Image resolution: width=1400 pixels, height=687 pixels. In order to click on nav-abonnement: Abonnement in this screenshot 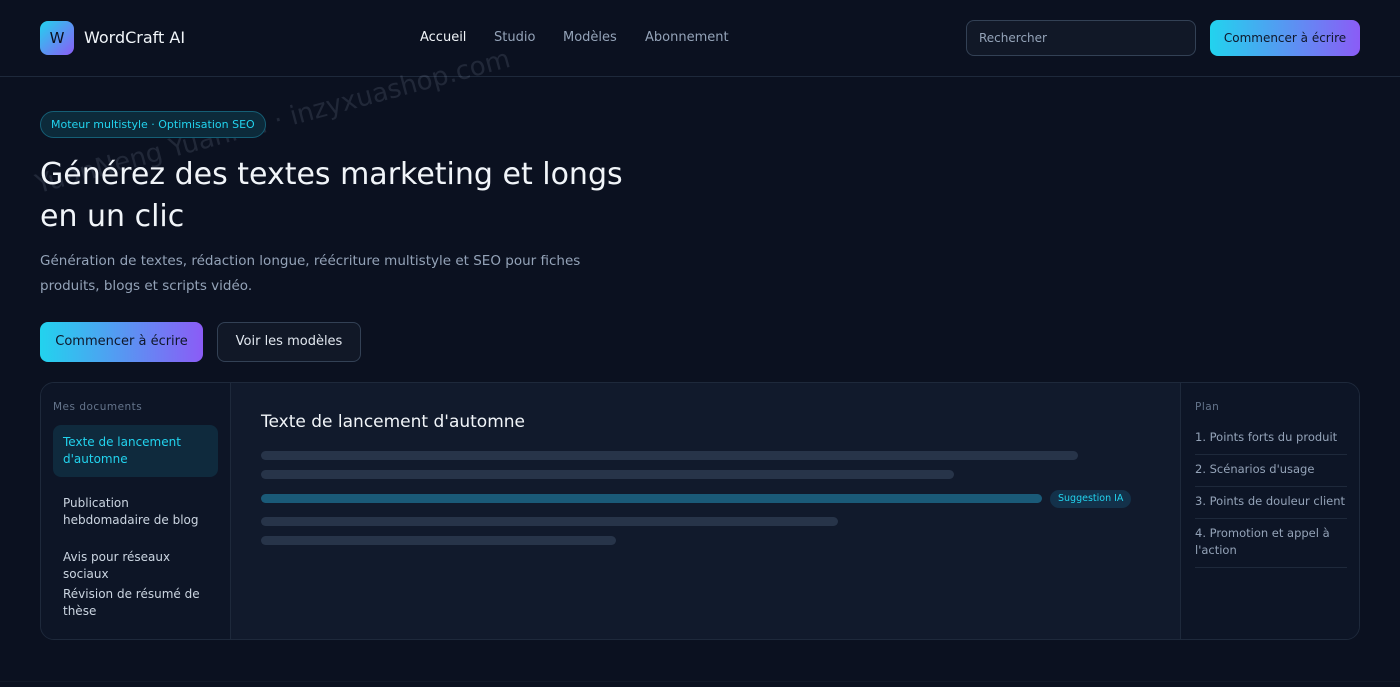, I will do `click(687, 37)`.